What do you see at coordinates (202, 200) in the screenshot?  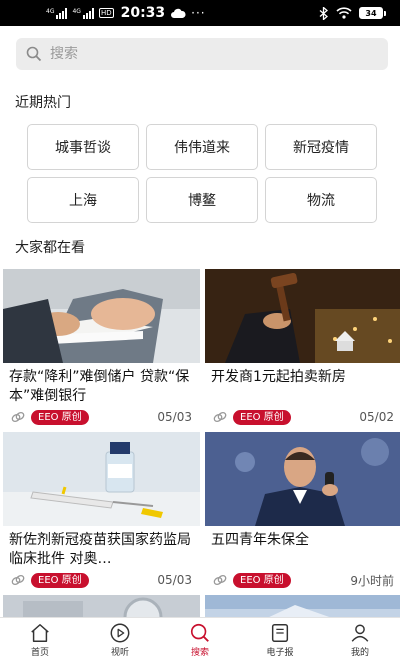 I see `hot-tag: 博鳌` at bounding box center [202, 200].